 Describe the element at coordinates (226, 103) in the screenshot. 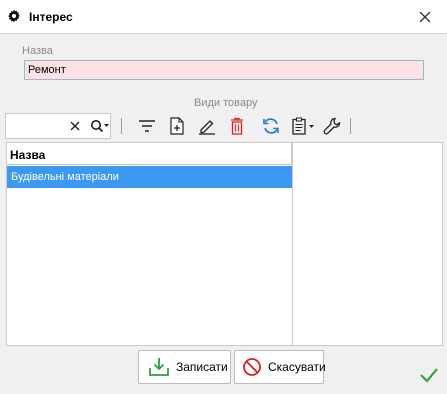

I see `product-types-label: Види товару` at that location.